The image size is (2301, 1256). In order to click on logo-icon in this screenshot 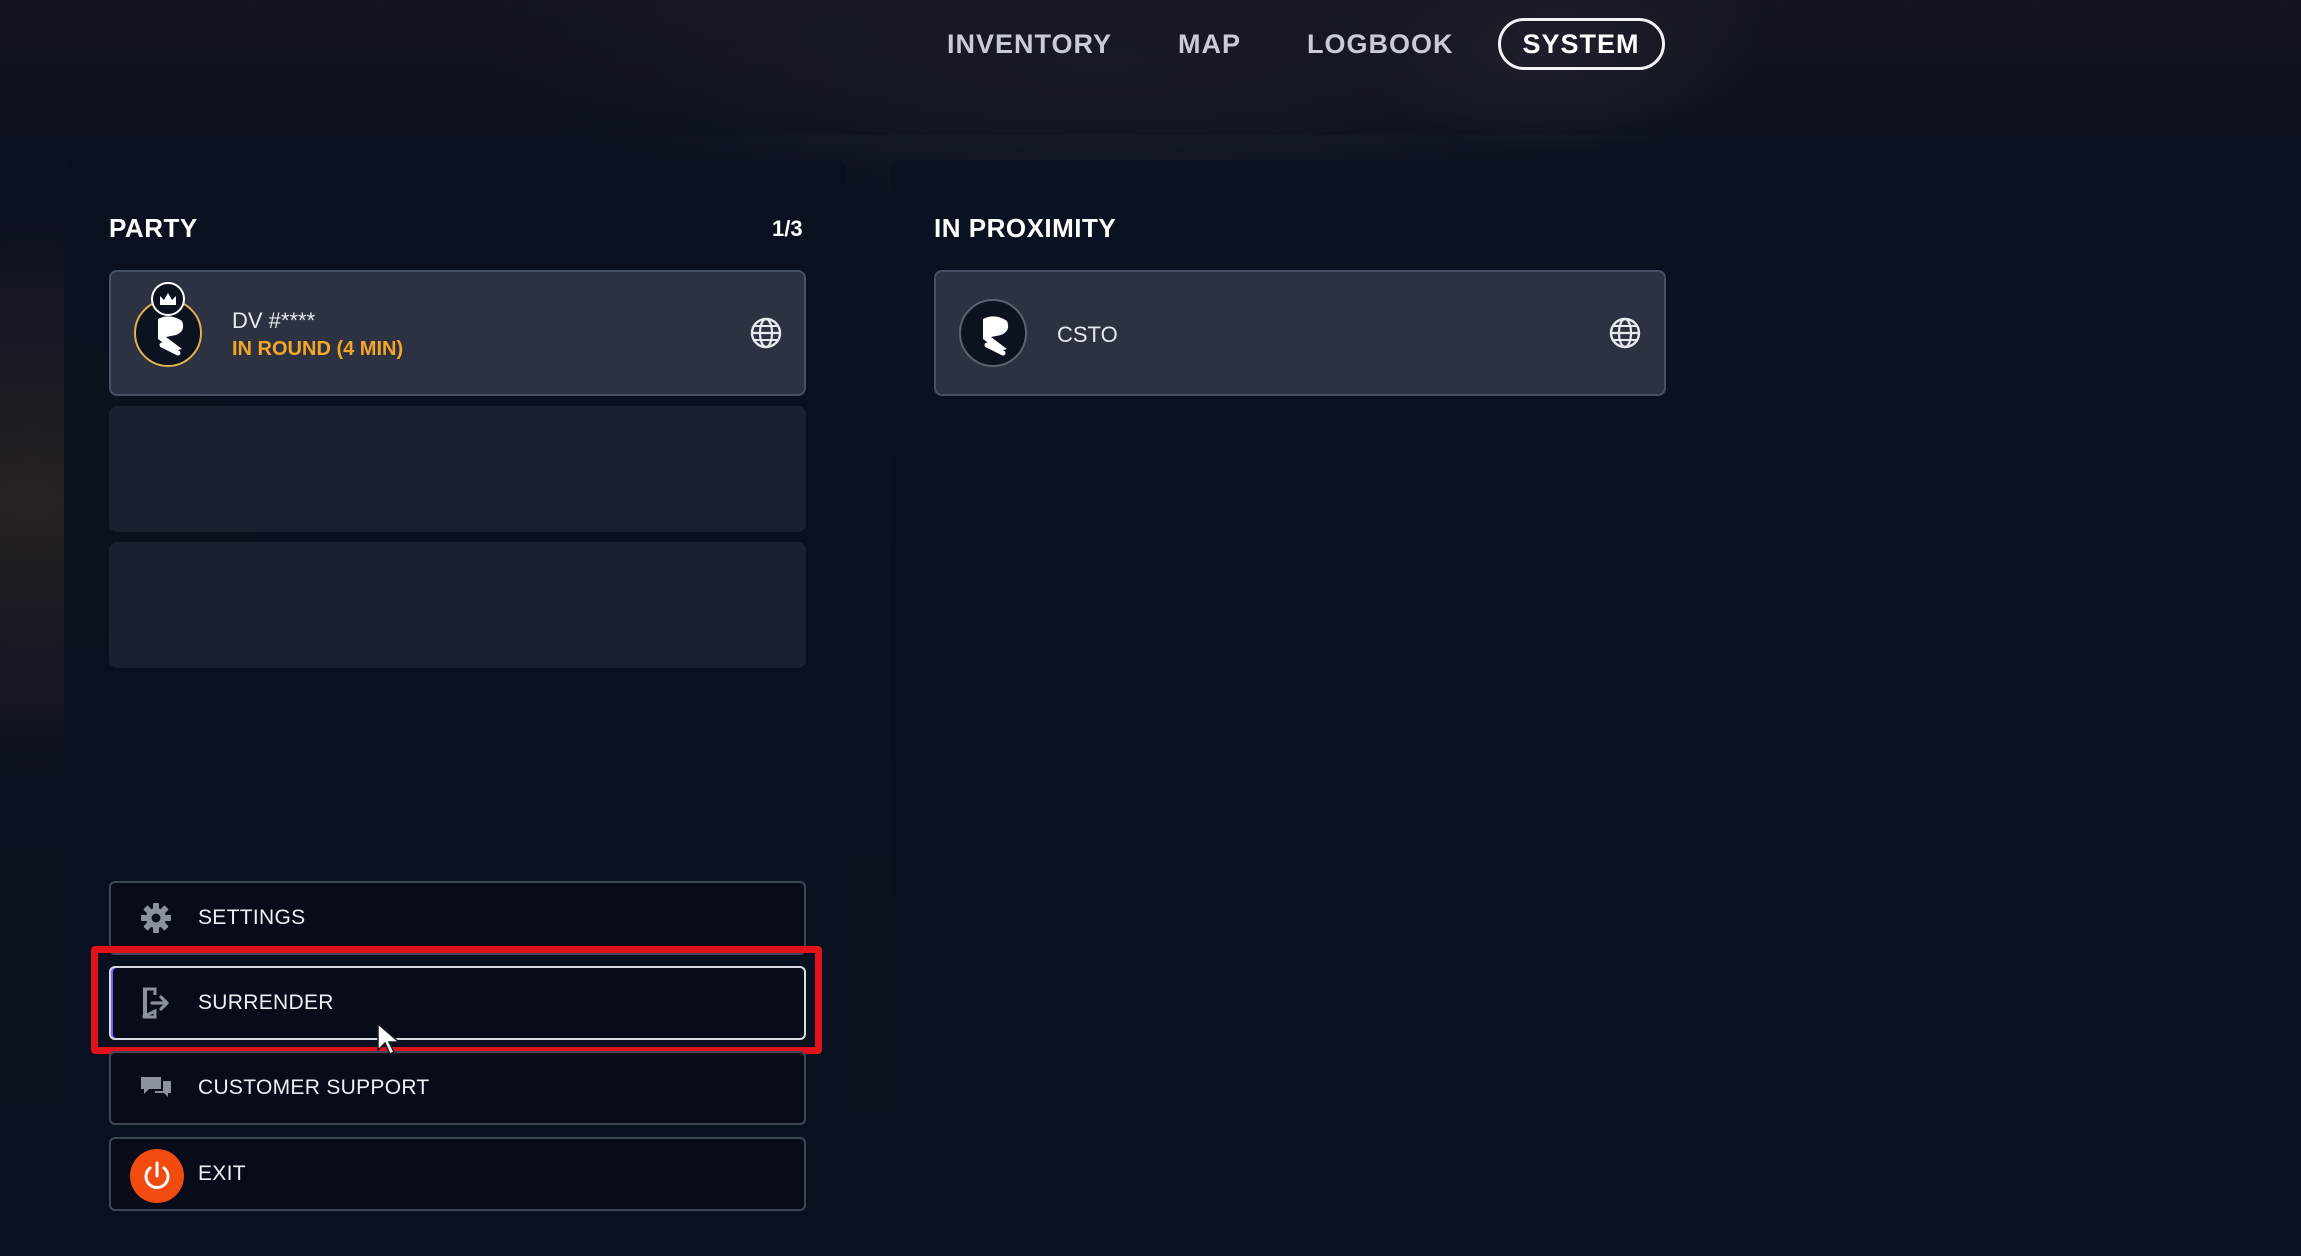, I will do `click(996, 336)`.